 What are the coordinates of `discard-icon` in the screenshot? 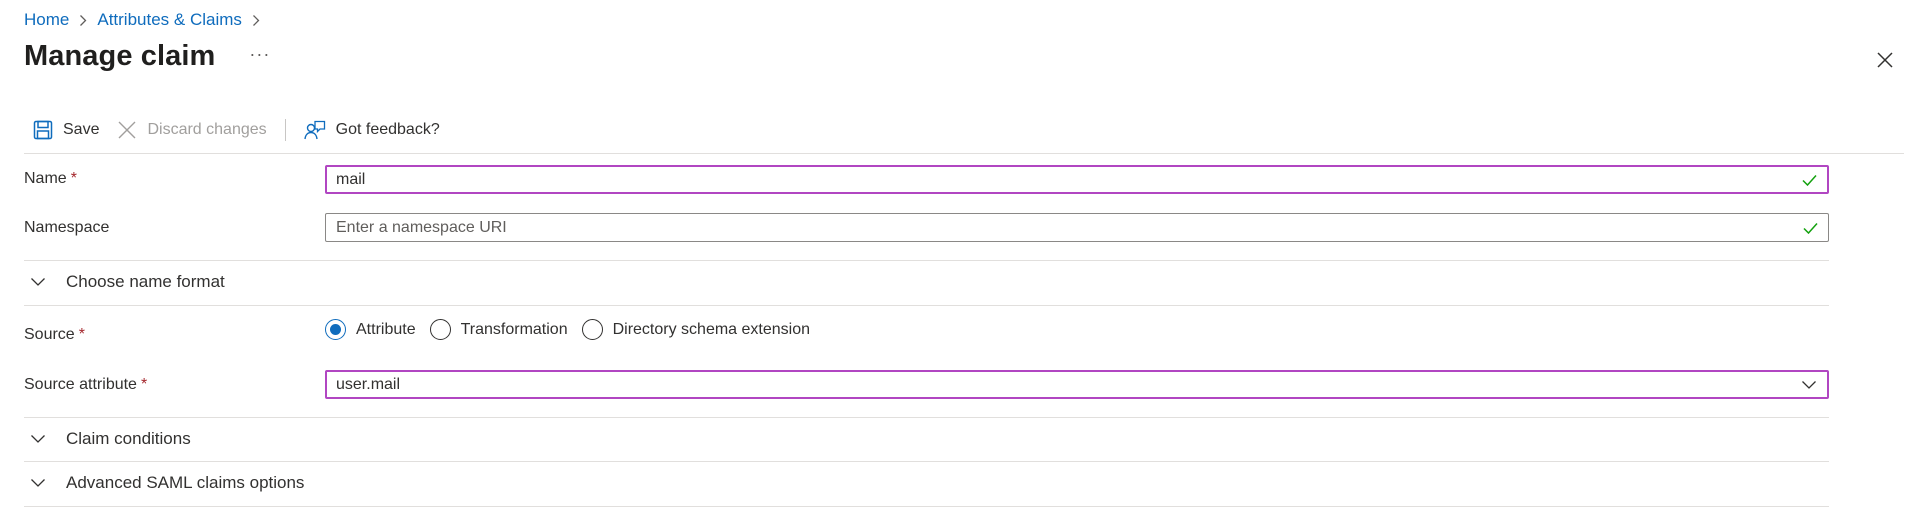 It's located at (127, 130).